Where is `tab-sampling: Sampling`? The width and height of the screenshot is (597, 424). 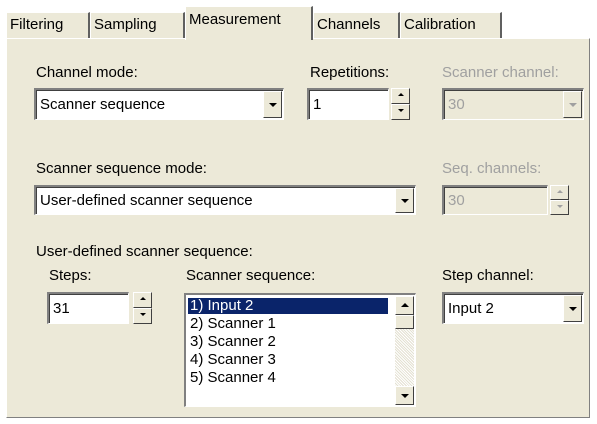 tab-sampling: Sampling is located at coordinates (137, 25).